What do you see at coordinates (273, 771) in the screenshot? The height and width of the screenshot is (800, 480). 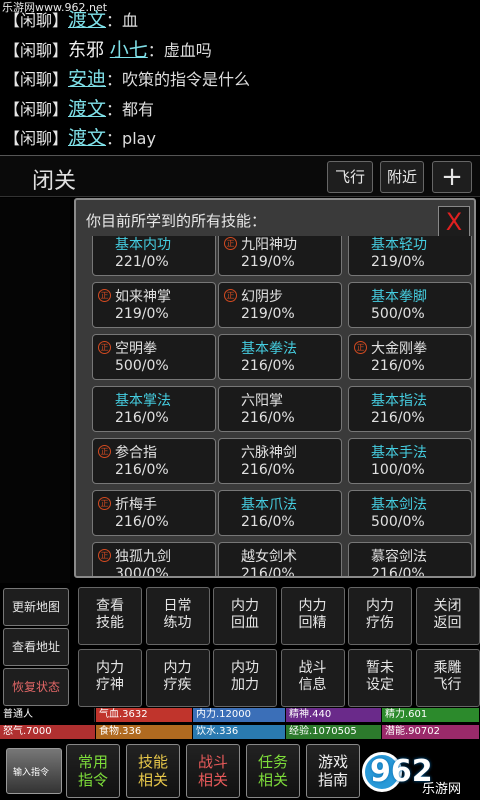 I see `bottom-menu-button: 任务 相关` at bounding box center [273, 771].